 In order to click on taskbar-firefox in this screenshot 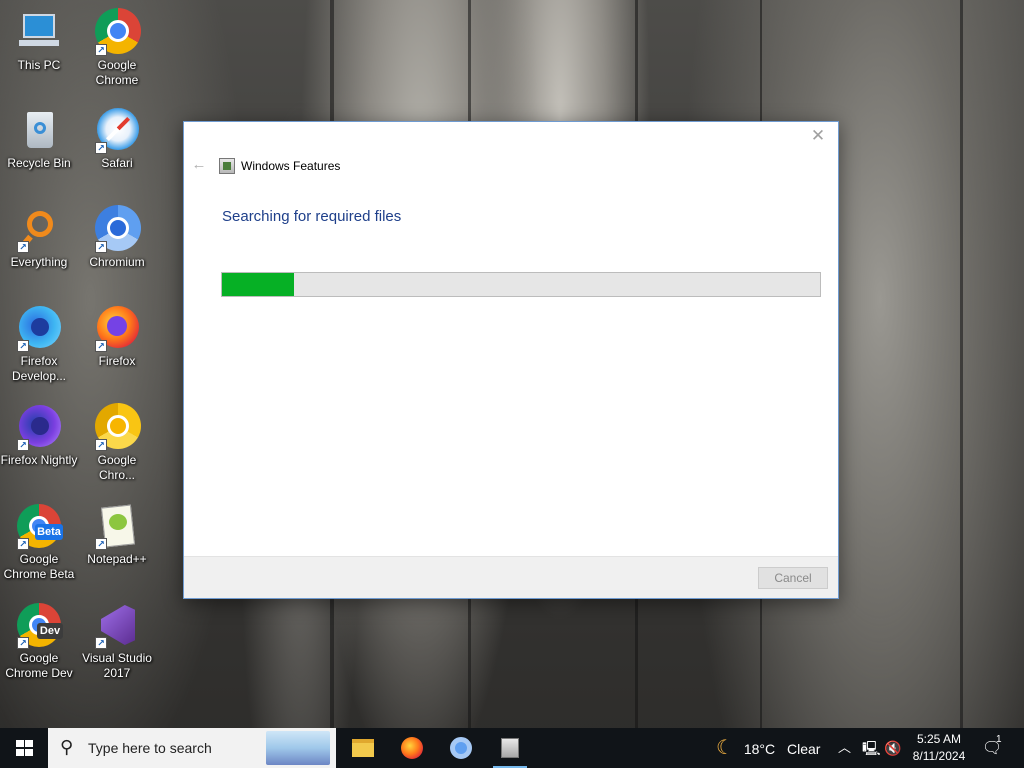, I will do `click(412, 748)`.